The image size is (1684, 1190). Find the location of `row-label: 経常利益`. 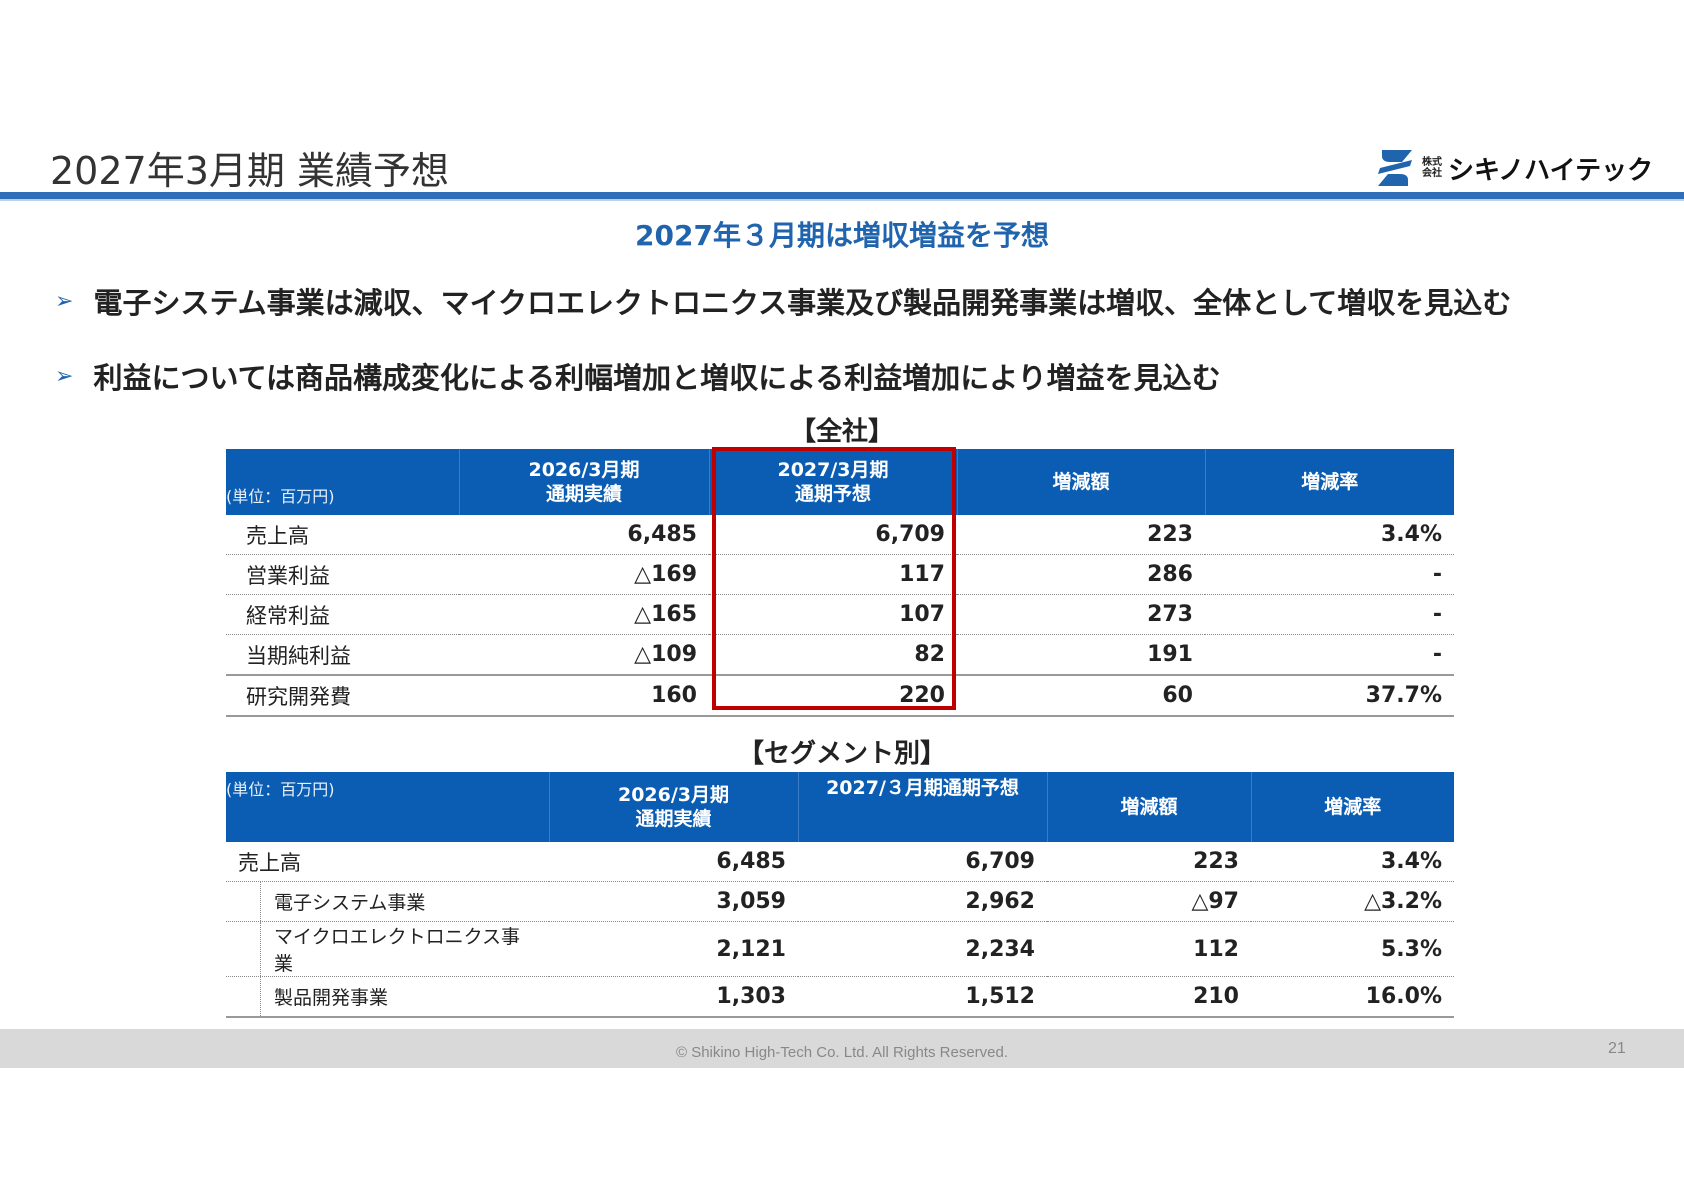

row-label: 経常利益 is located at coordinates (342, 614).